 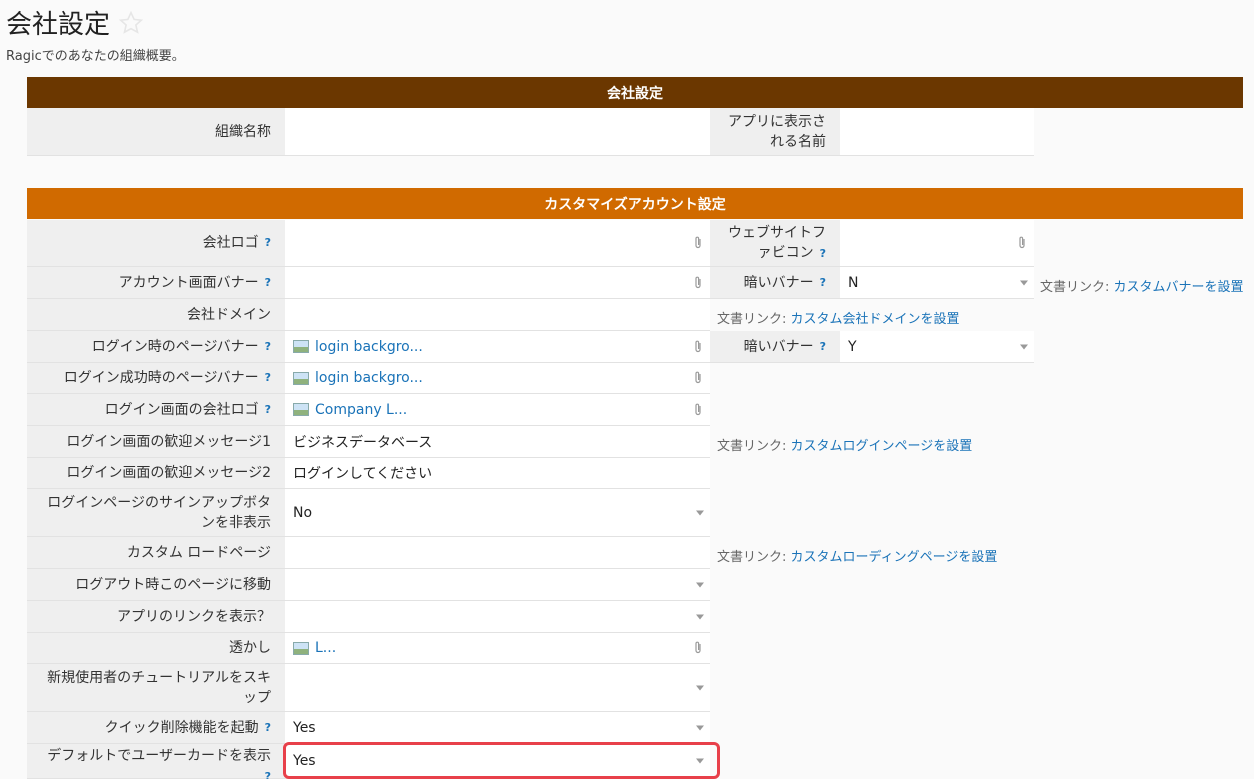 I want to click on account-banner-label: アカウント画面バナー?, so click(x=156, y=283).